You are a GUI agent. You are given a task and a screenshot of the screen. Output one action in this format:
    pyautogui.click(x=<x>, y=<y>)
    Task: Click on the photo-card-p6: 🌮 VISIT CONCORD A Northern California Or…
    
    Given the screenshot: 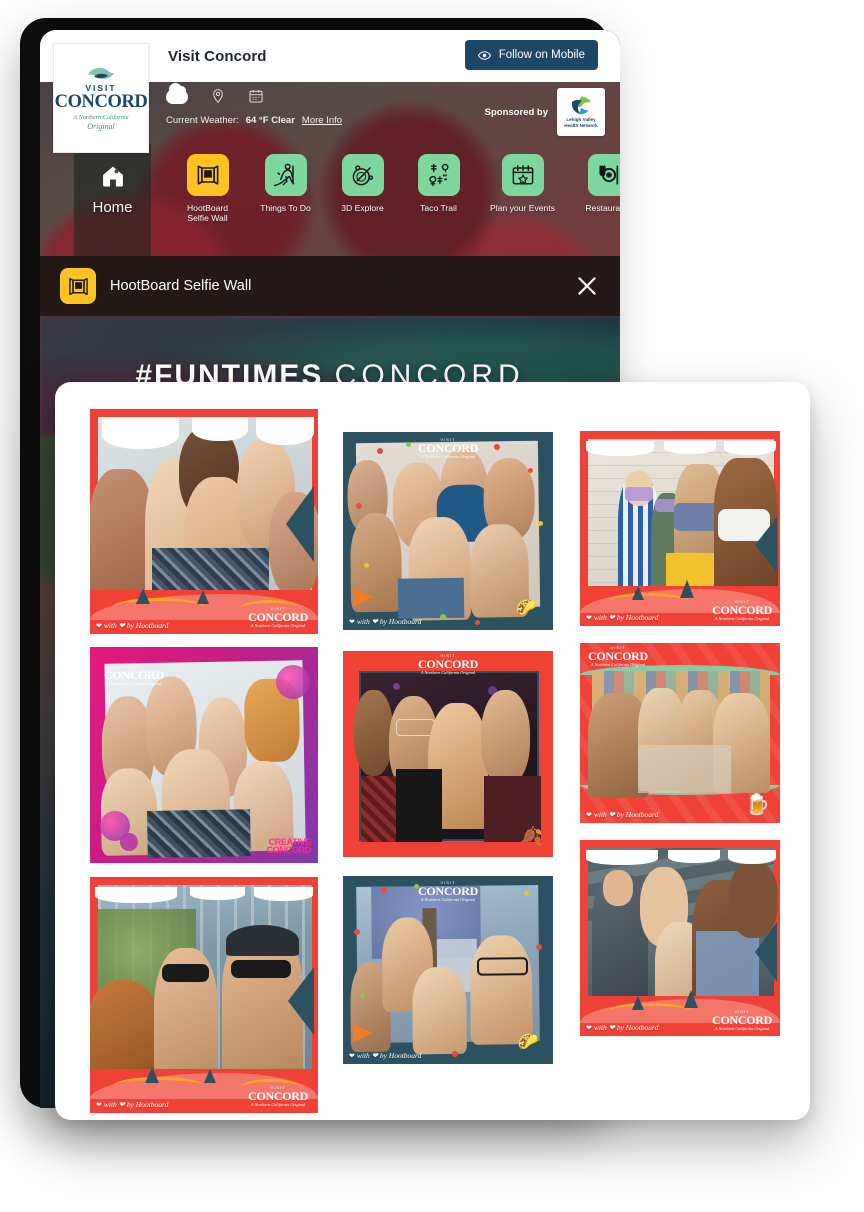 What is the action you would take?
    pyautogui.click(x=448, y=970)
    